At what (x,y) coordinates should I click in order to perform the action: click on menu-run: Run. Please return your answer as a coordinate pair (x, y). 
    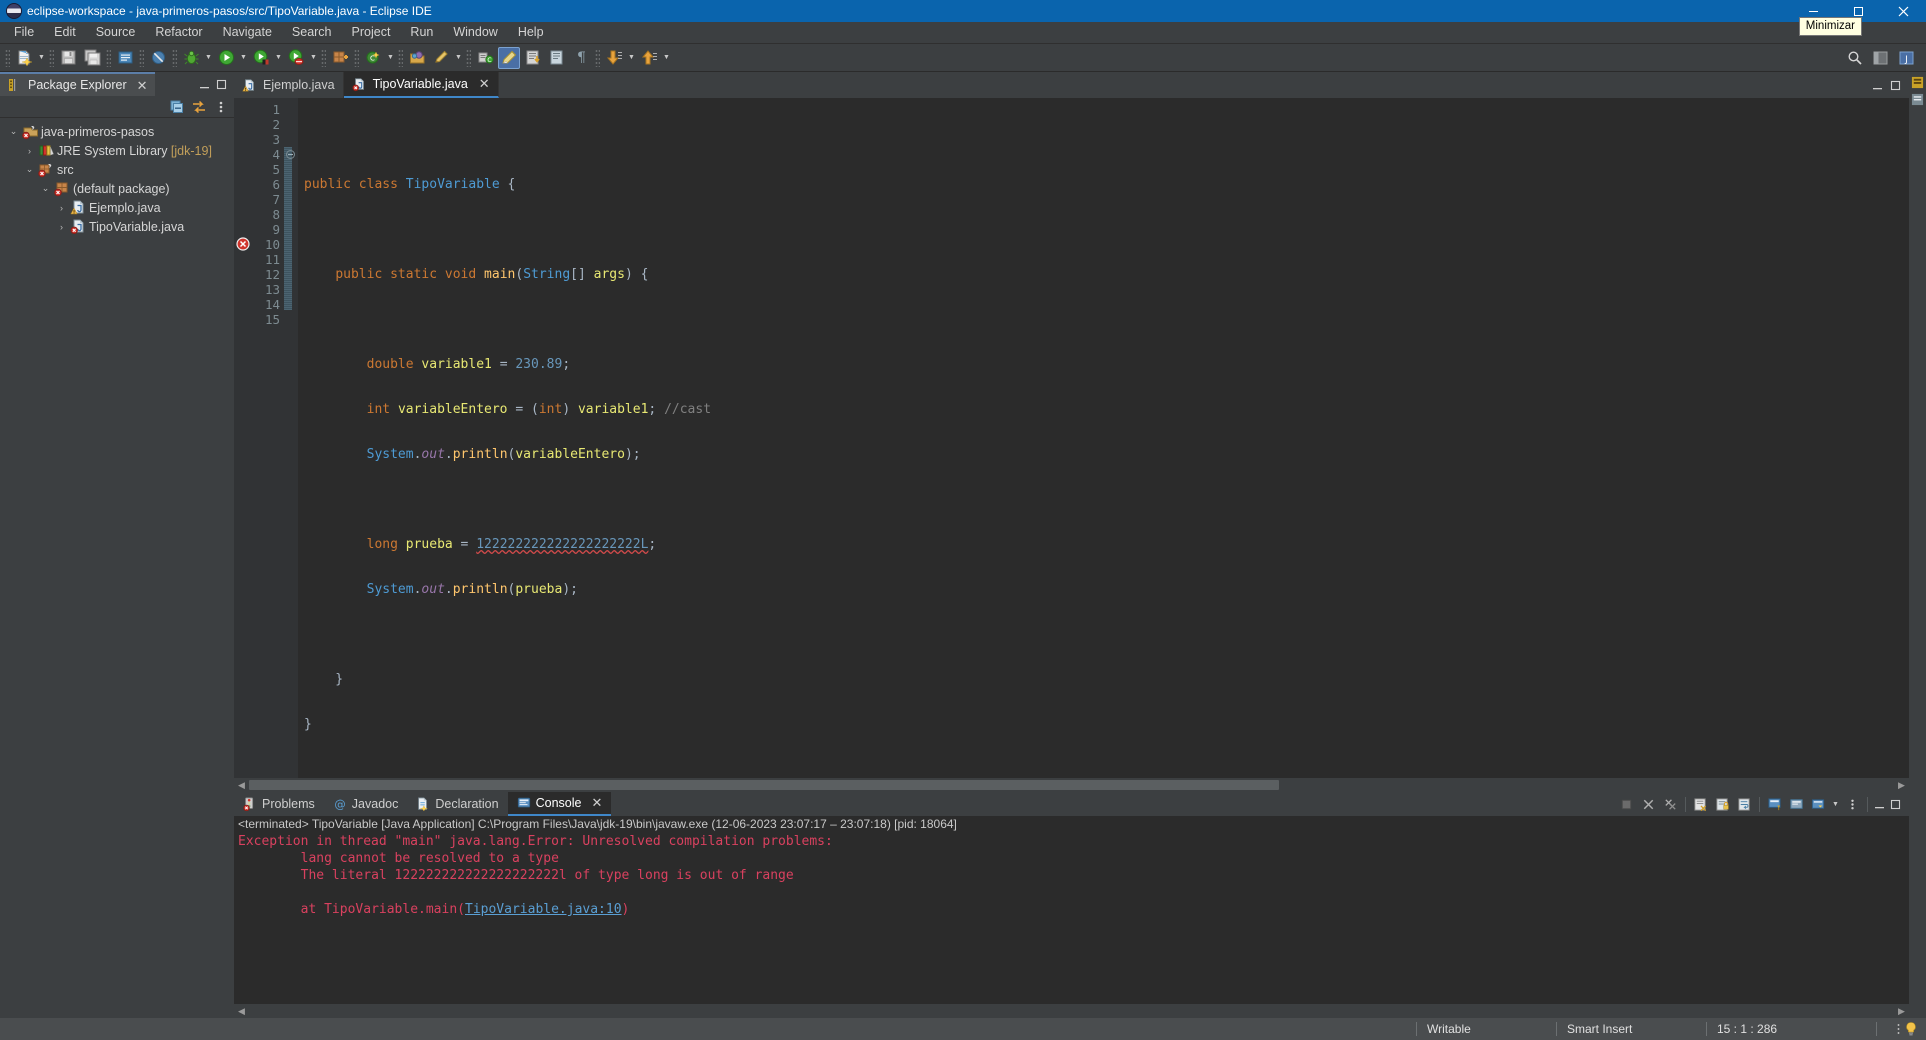
    Looking at the image, I should click on (421, 32).